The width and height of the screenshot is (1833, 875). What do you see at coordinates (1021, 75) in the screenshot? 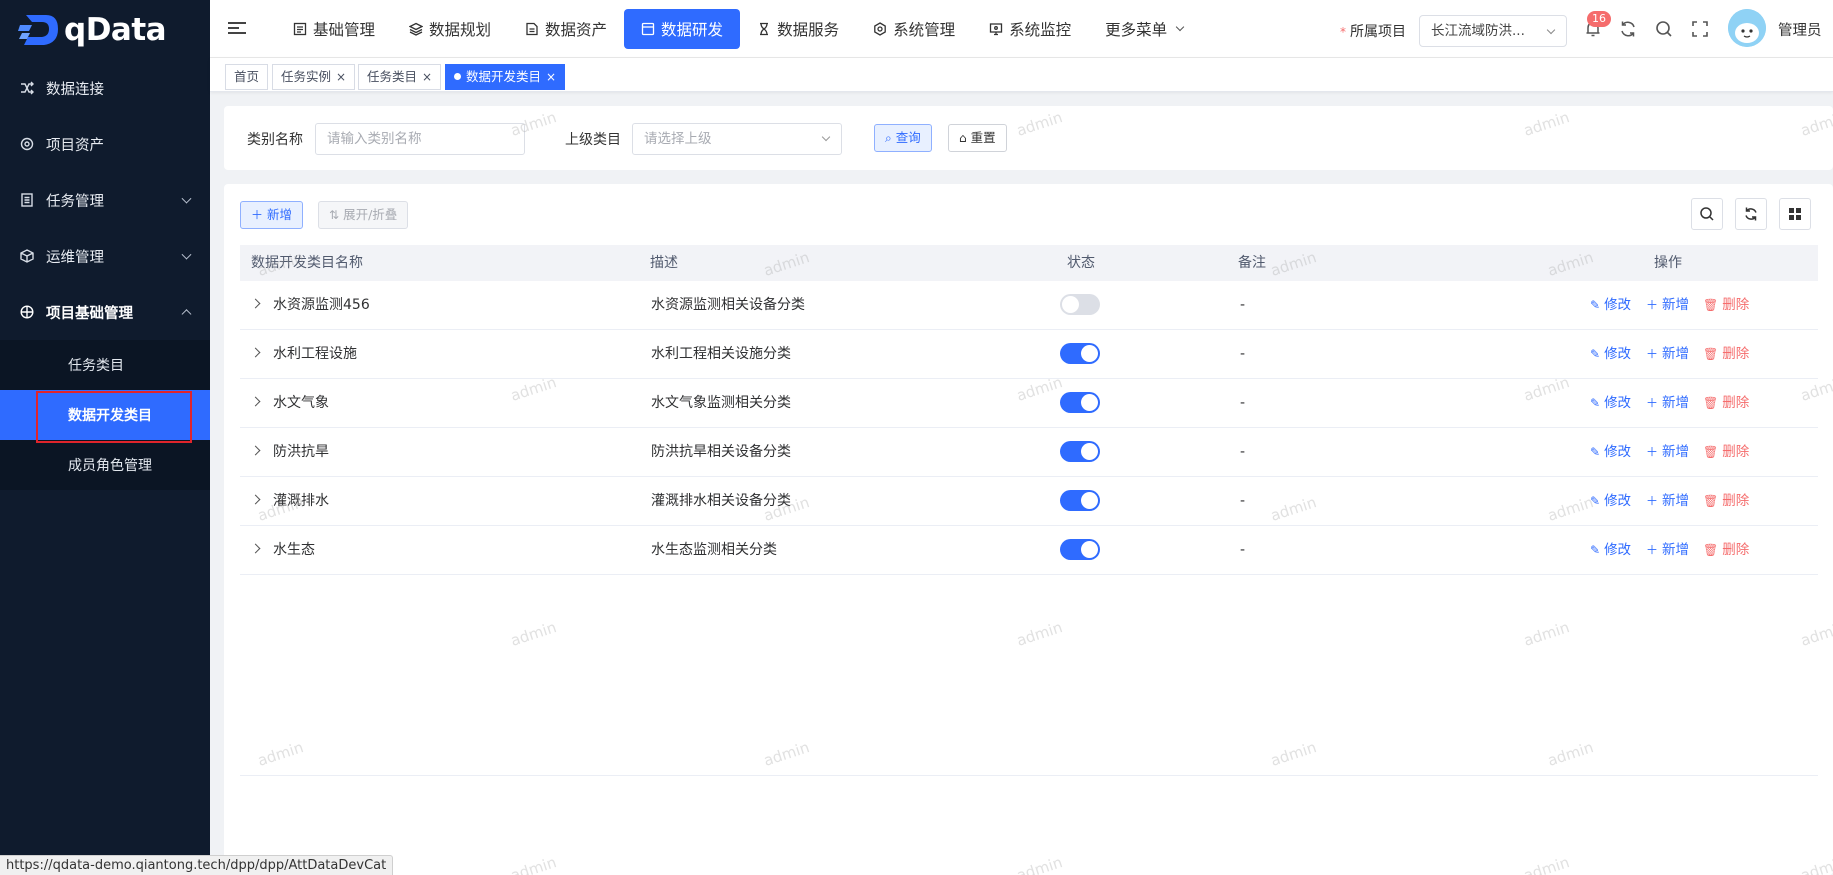
I see `tags-view: 首页 任务实例 × 任务类目 × 数据开发类目 ×` at bounding box center [1021, 75].